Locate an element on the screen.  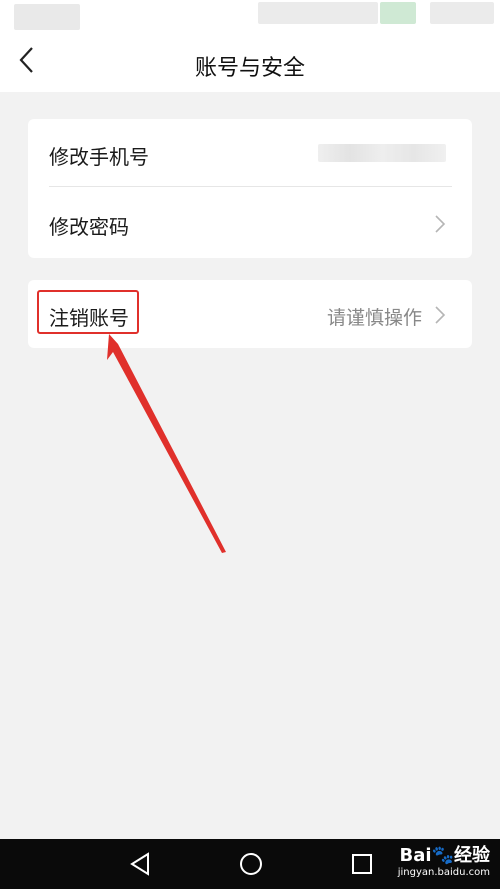
divider is located at coordinates (250, 186).